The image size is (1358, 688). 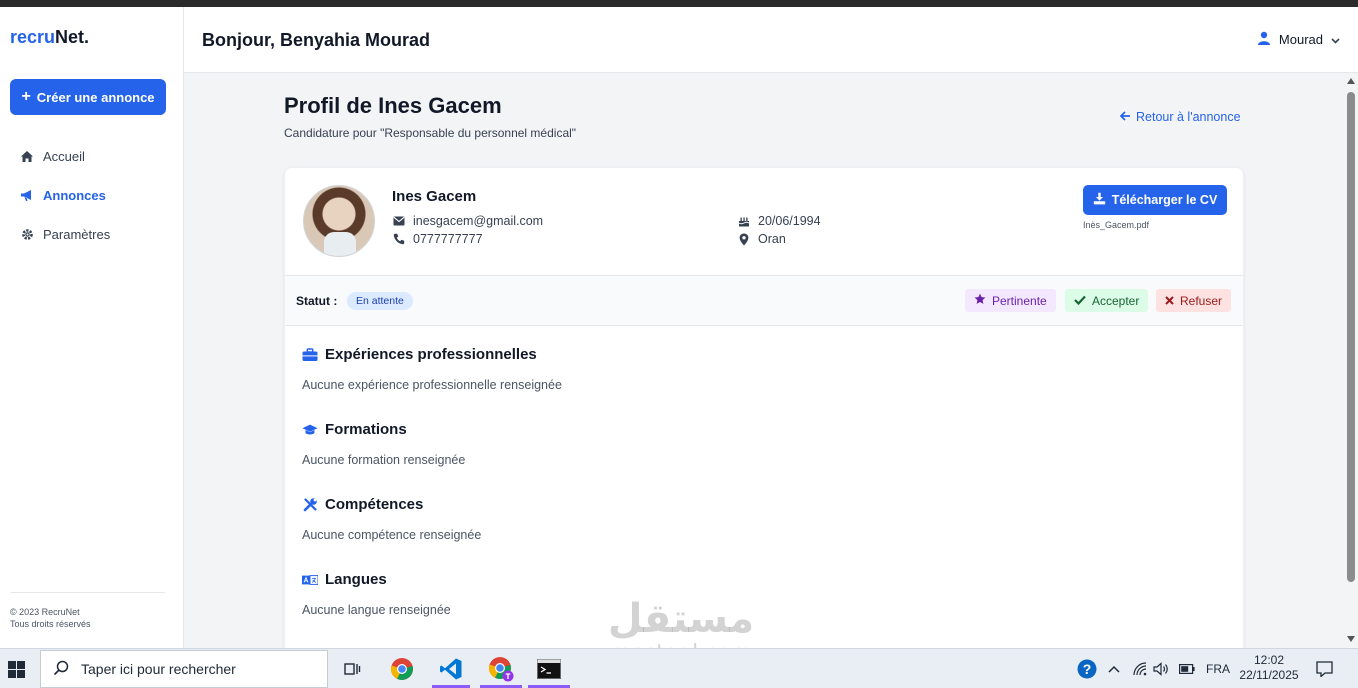 I want to click on user-menu: Mourad, so click(x=1298, y=39).